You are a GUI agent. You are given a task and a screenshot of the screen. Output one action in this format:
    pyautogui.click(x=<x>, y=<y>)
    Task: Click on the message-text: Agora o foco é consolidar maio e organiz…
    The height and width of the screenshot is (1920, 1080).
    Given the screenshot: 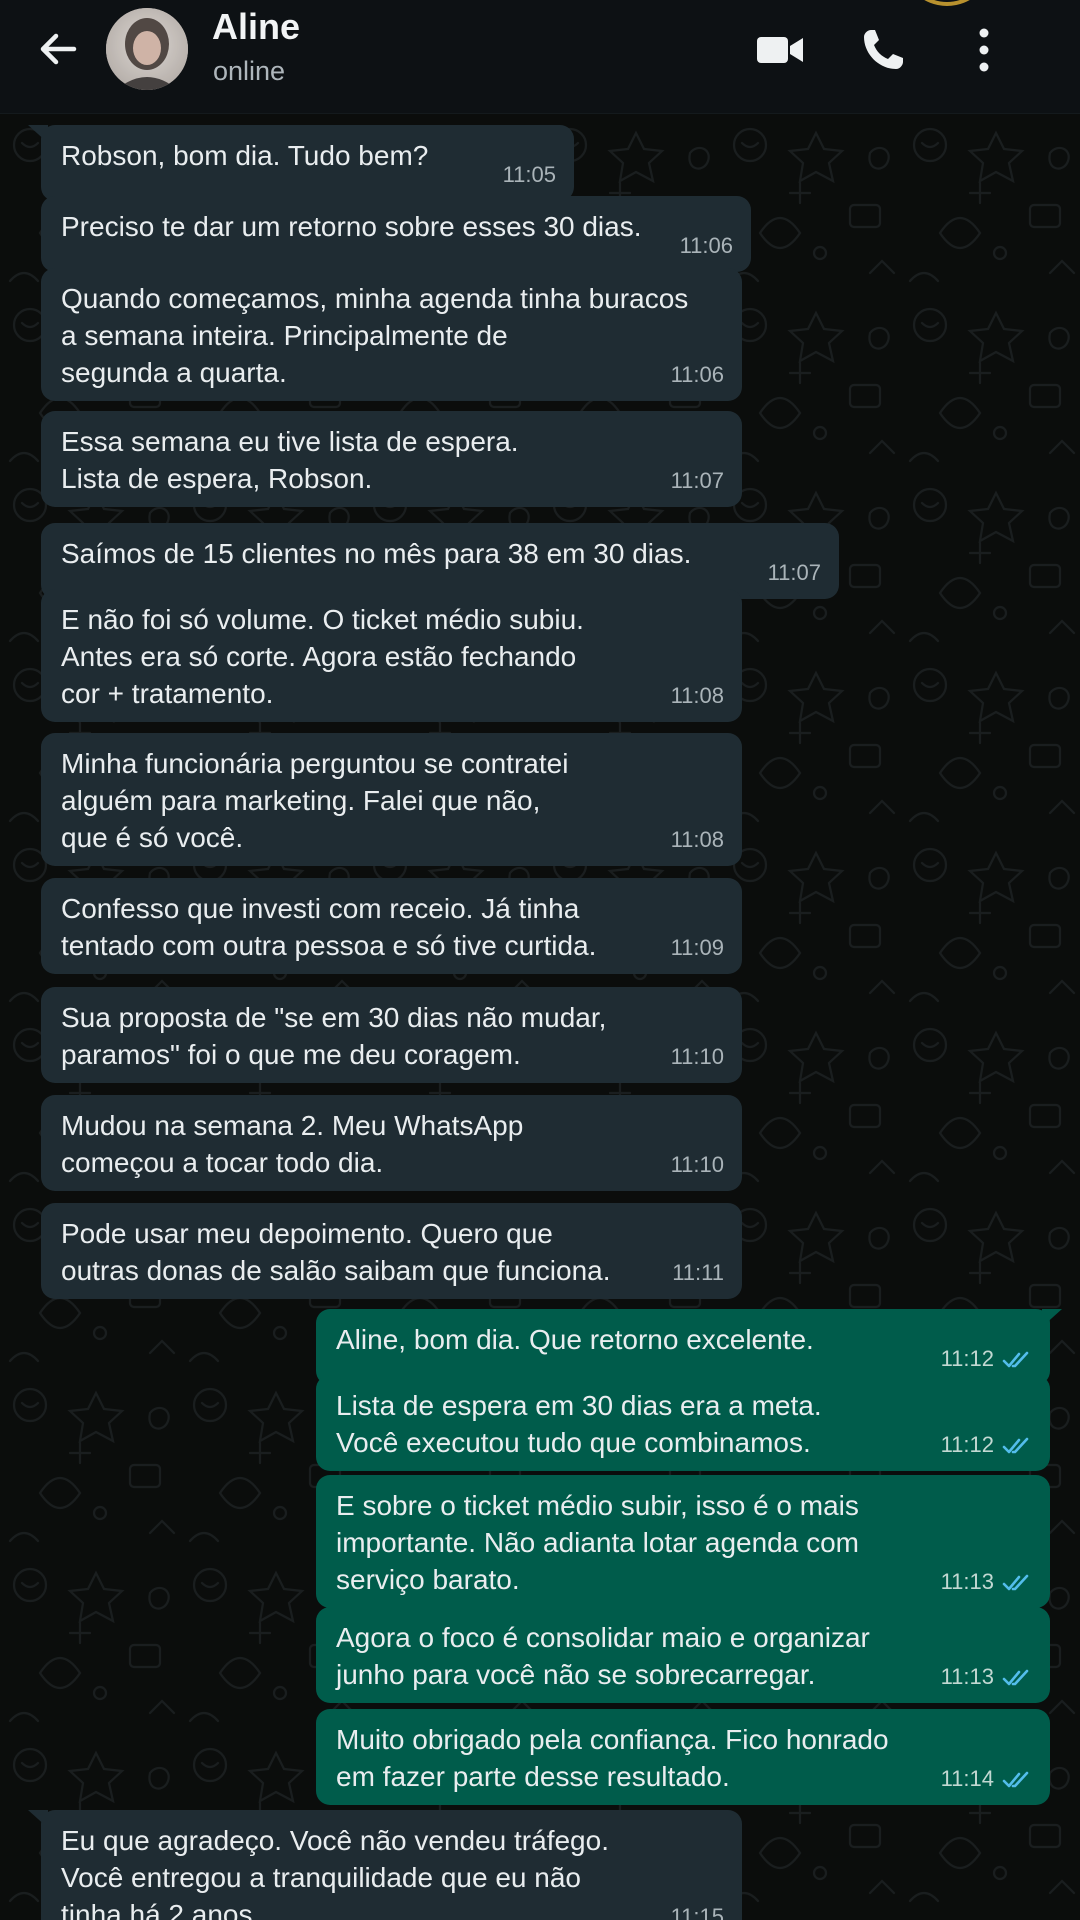 What is the action you would take?
    pyautogui.click(x=603, y=1656)
    